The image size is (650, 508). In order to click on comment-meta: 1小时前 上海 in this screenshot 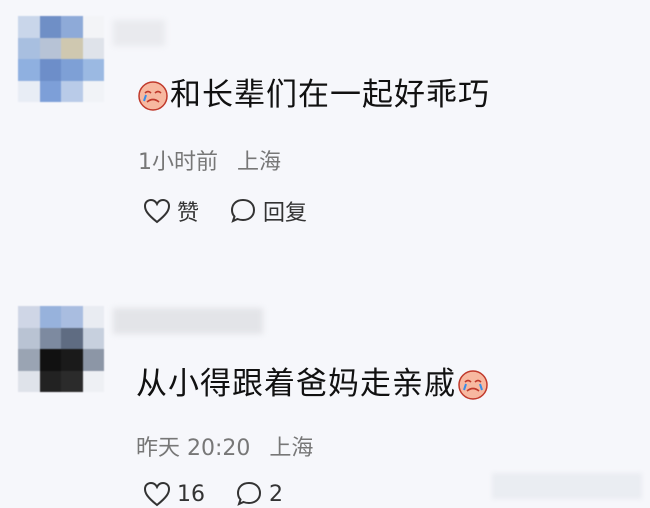, I will do `click(215, 160)`.